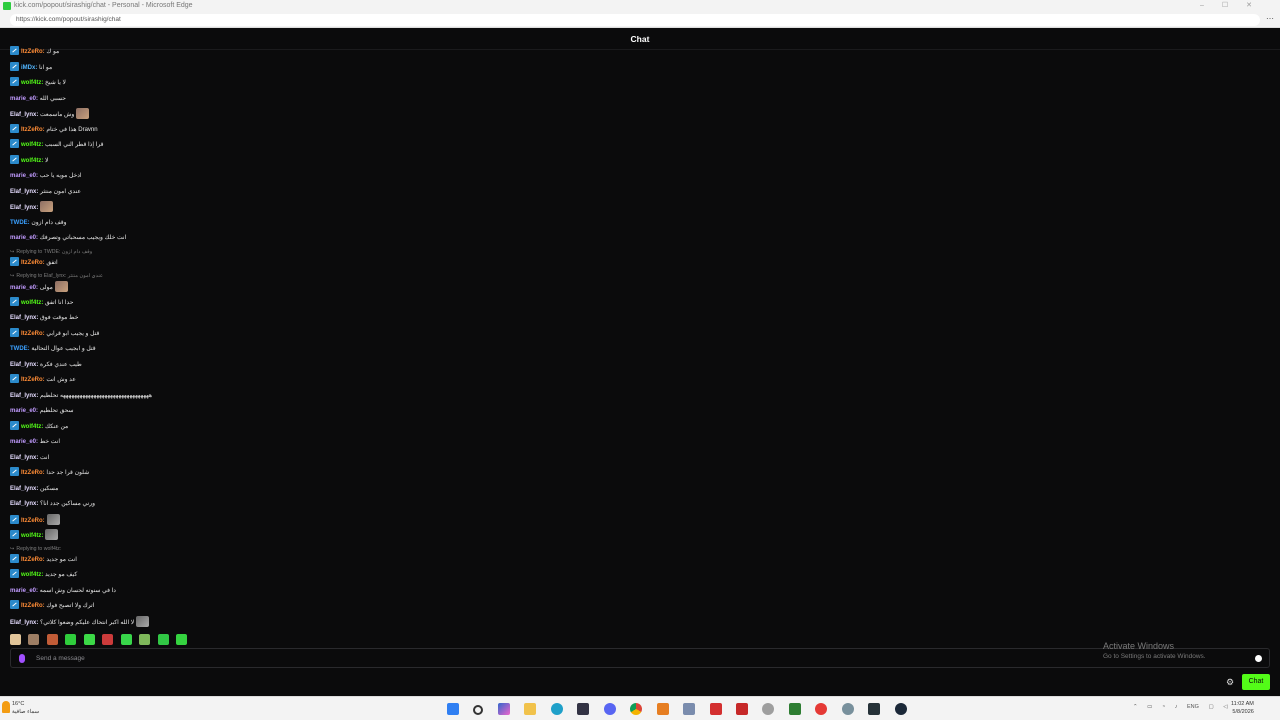 The height and width of the screenshot is (720, 1280). Describe the element at coordinates (1176, 707) in the screenshot. I see `mic-tray-icon: ♪` at that location.